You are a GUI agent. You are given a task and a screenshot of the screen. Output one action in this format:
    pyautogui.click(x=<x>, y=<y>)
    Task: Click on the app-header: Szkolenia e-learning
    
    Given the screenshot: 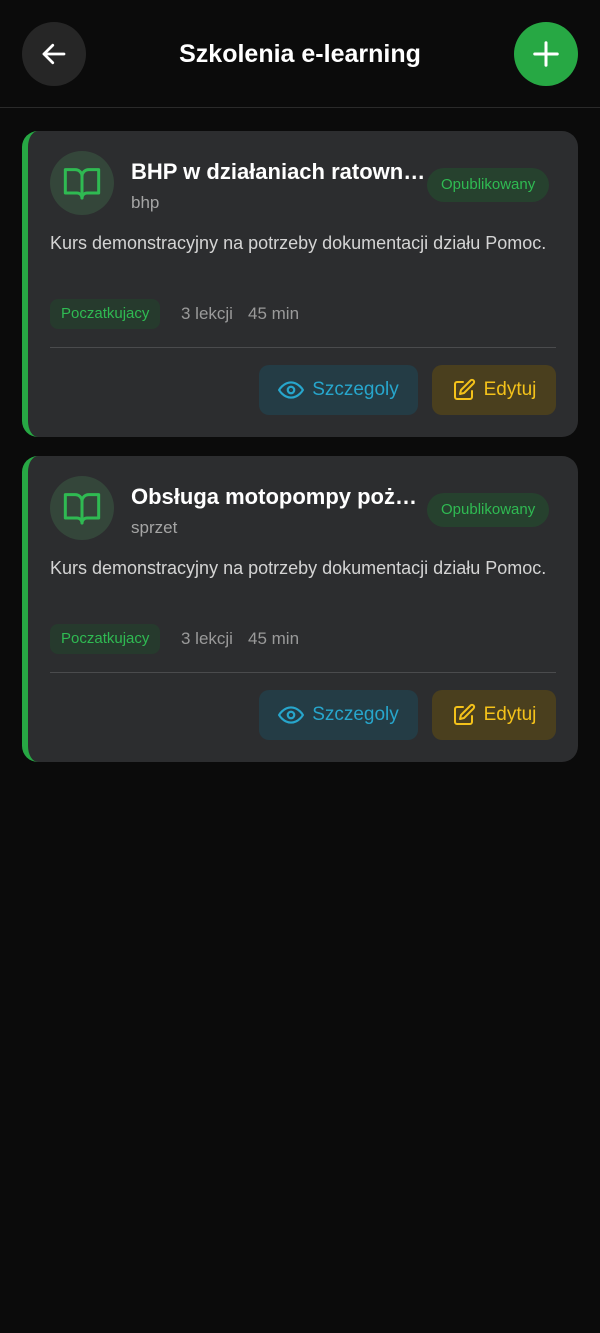 What is the action you would take?
    pyautogui.click(x=300, y=54)
    